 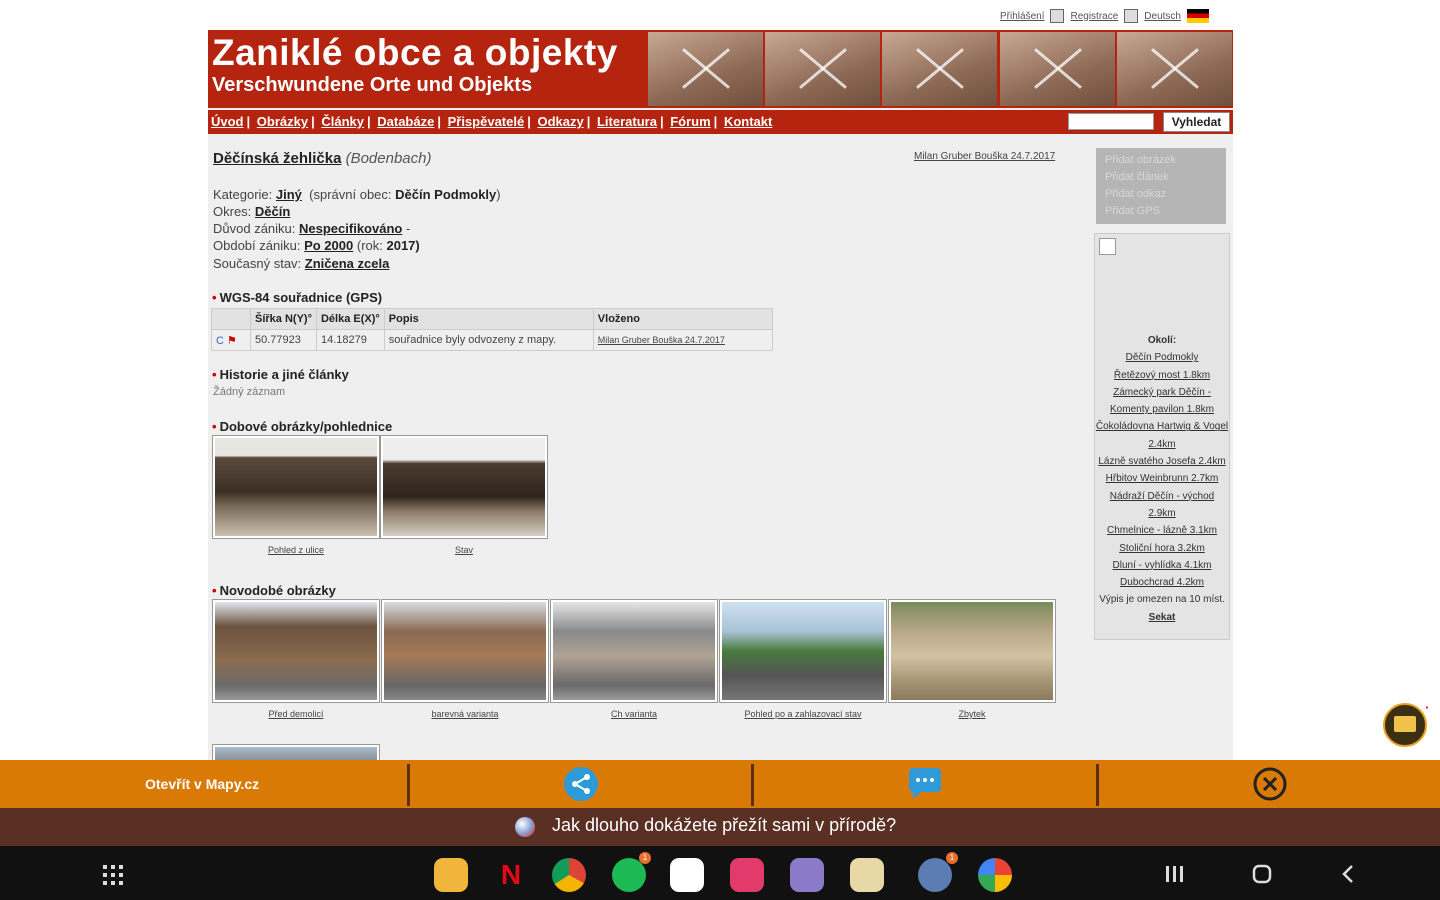 What do you see at coordinates (302, 426) in the screenshot?
I see `period-images-heading: Dobové obrázky/pohlednice` at bounding box center [302, 426].